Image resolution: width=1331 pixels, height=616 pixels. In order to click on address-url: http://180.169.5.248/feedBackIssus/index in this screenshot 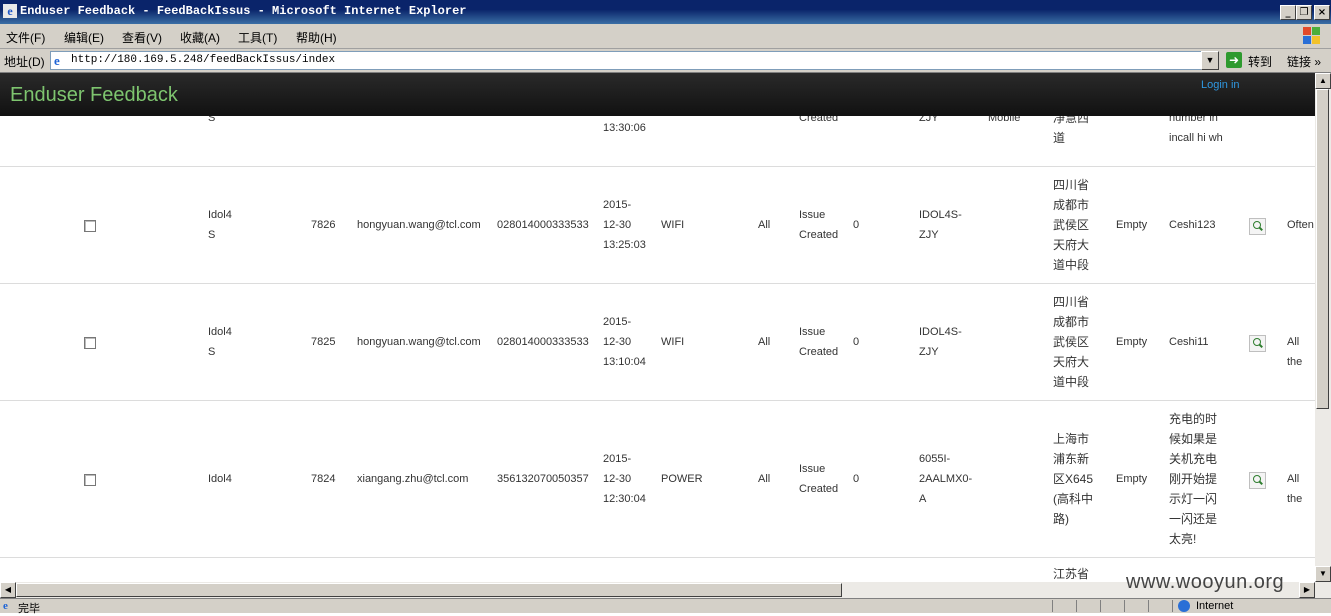, I will do `click(203, 60)`.